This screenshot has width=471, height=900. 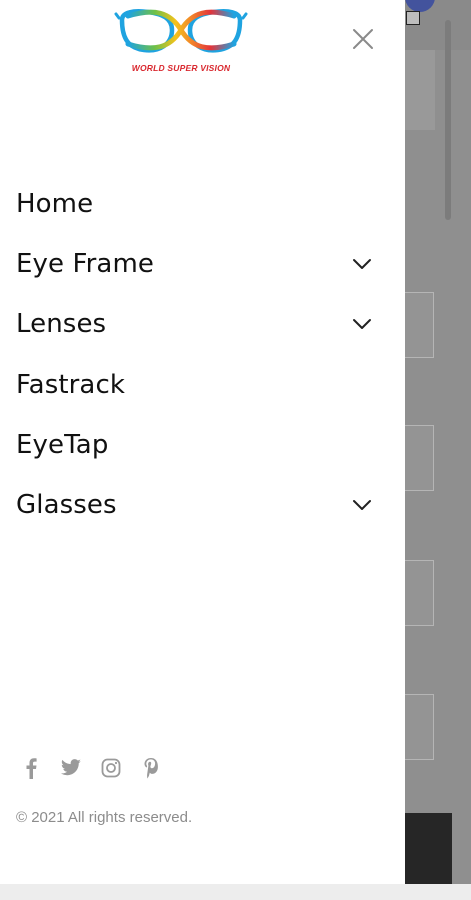 What do you see at coordinates (71, 384) in the screenshot?
I see `menu-item-label: Fastrack` at bounding box center [71, 384].